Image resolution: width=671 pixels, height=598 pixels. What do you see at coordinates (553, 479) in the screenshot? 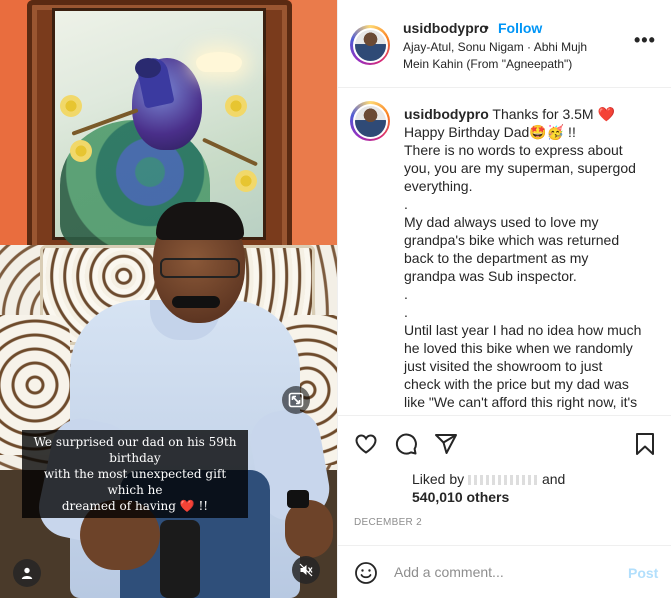
I see `liked-by-suffix: and` at bounding box center [553, 479].